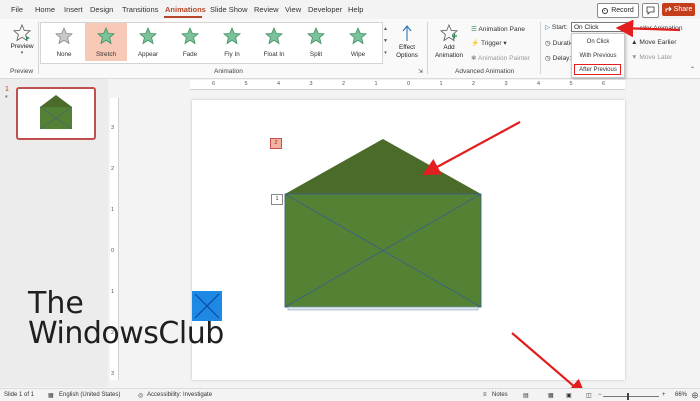 The width and height of the screenshot is (700, 401). What do you see at coordinates (598, 42) in the screenshot?
I see `start-option-on-click: On Click` at bounding box center [598, 42].